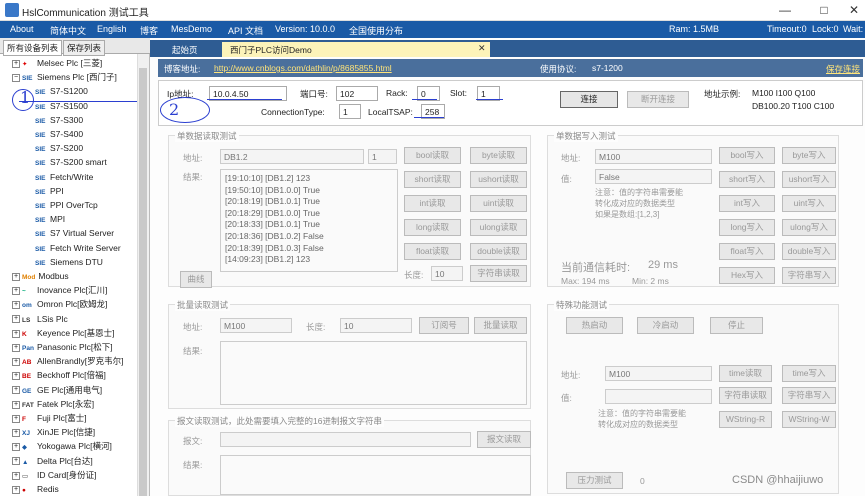 This screenshot has height=496, width=865. Describe the element at coordinates (498, 273) in the screenshot. I see `string-read-button: 字符串读取` at that location.